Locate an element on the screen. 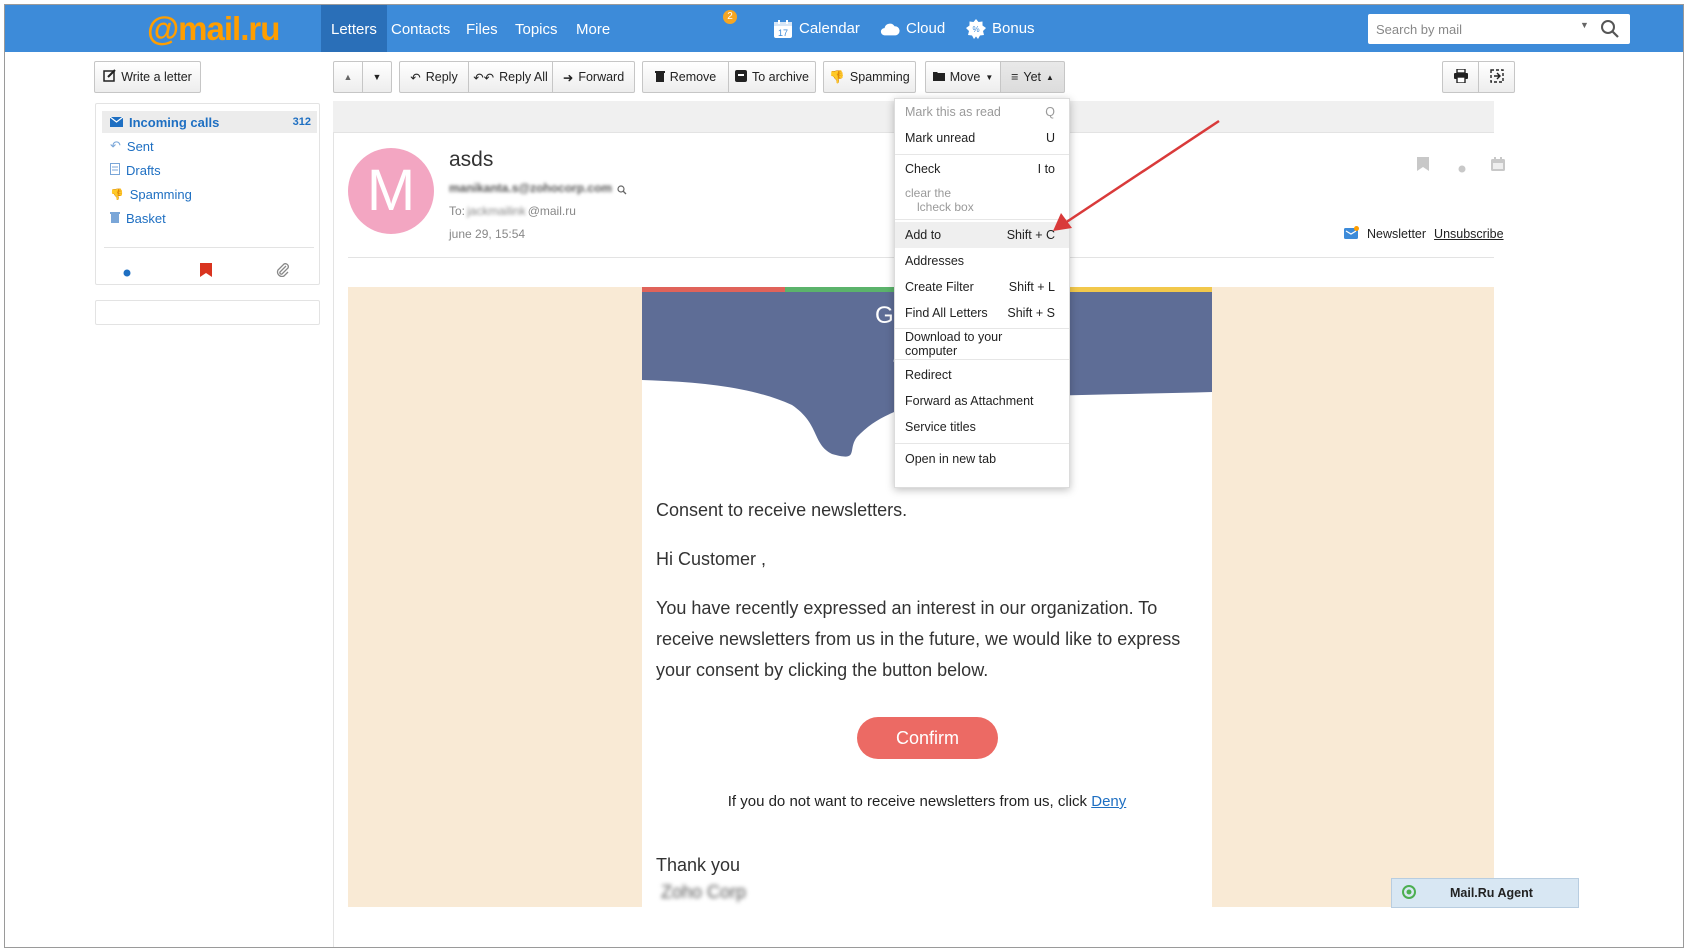  newsletter-row: Newsletter Unsubscribe is located at coordinates (1424, 234).